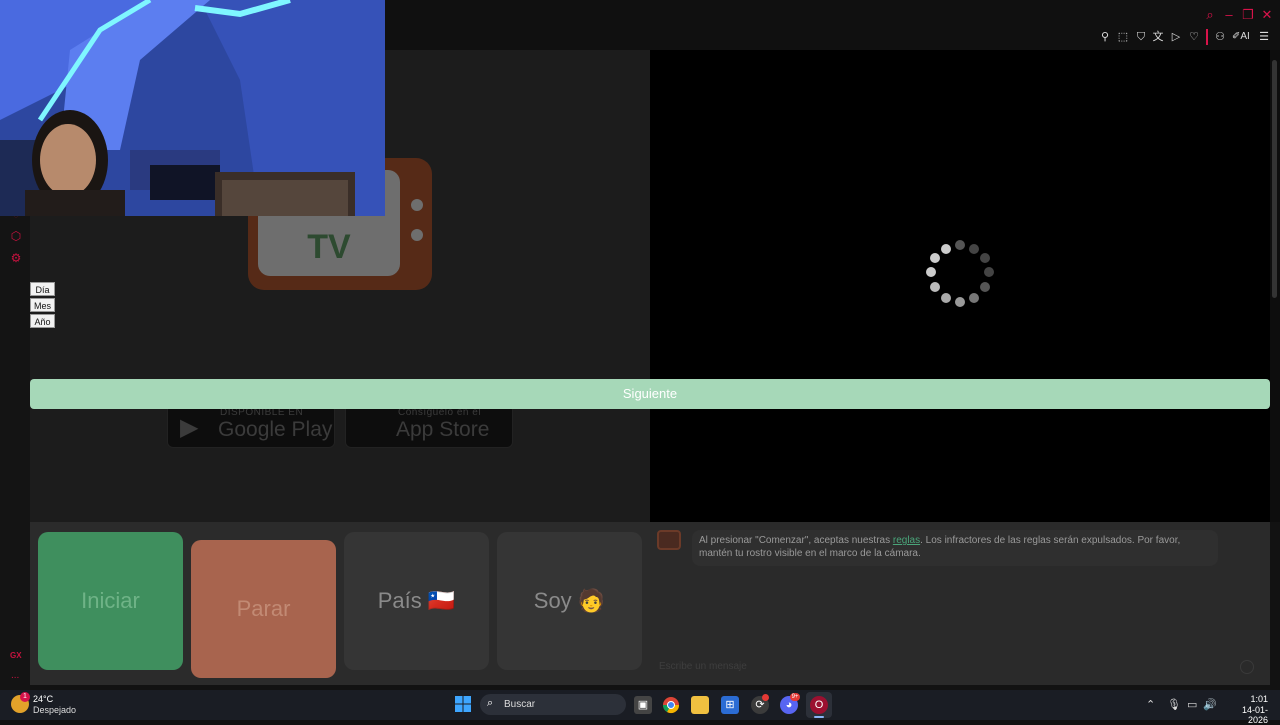 The width and height of the screenshot is (1280, 725). I want to click on send-icon, so click(1247, 667).